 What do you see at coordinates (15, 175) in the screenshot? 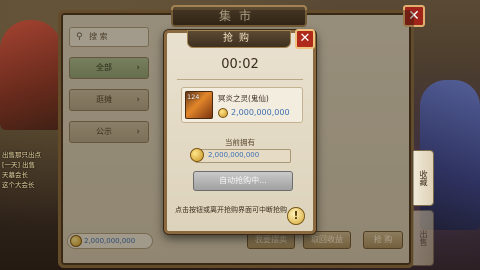
I see `chat-line: 天墓会长` at bounding box center [15, 175].